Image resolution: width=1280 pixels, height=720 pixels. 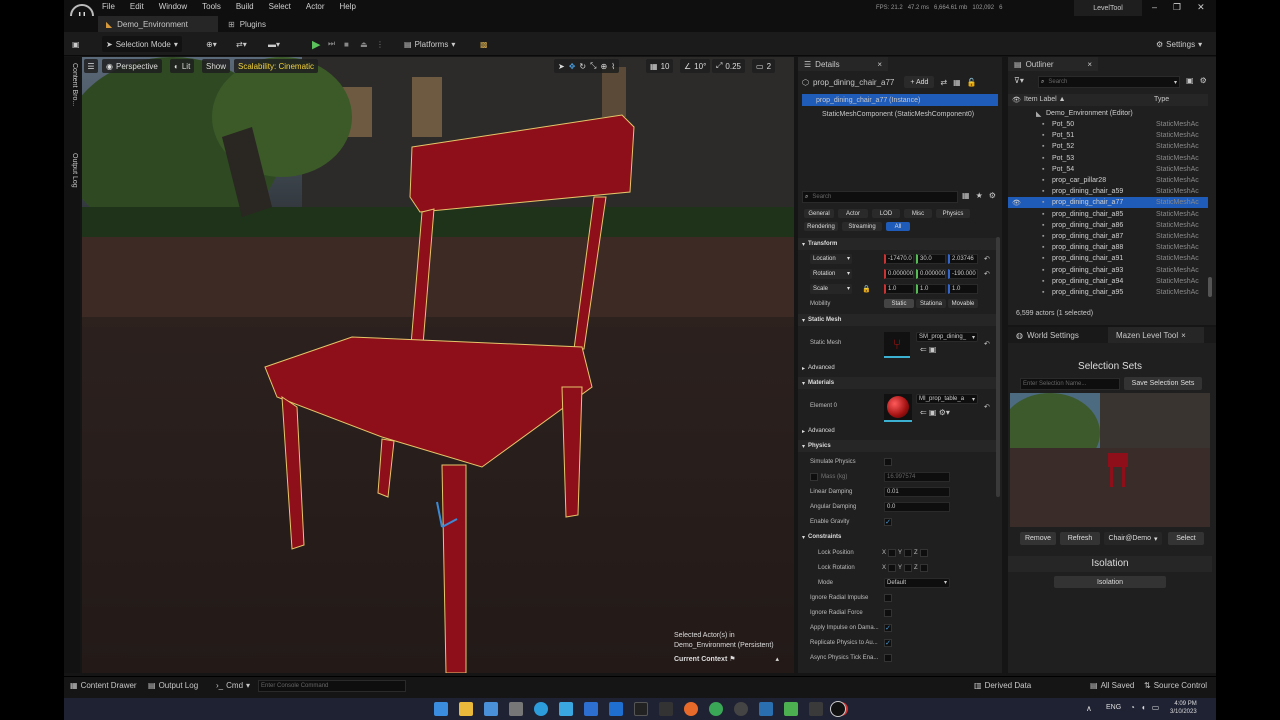 I want to click on component-instance-row: prop_dining_chair_a77 (Instance), so click(x=900, y=100).